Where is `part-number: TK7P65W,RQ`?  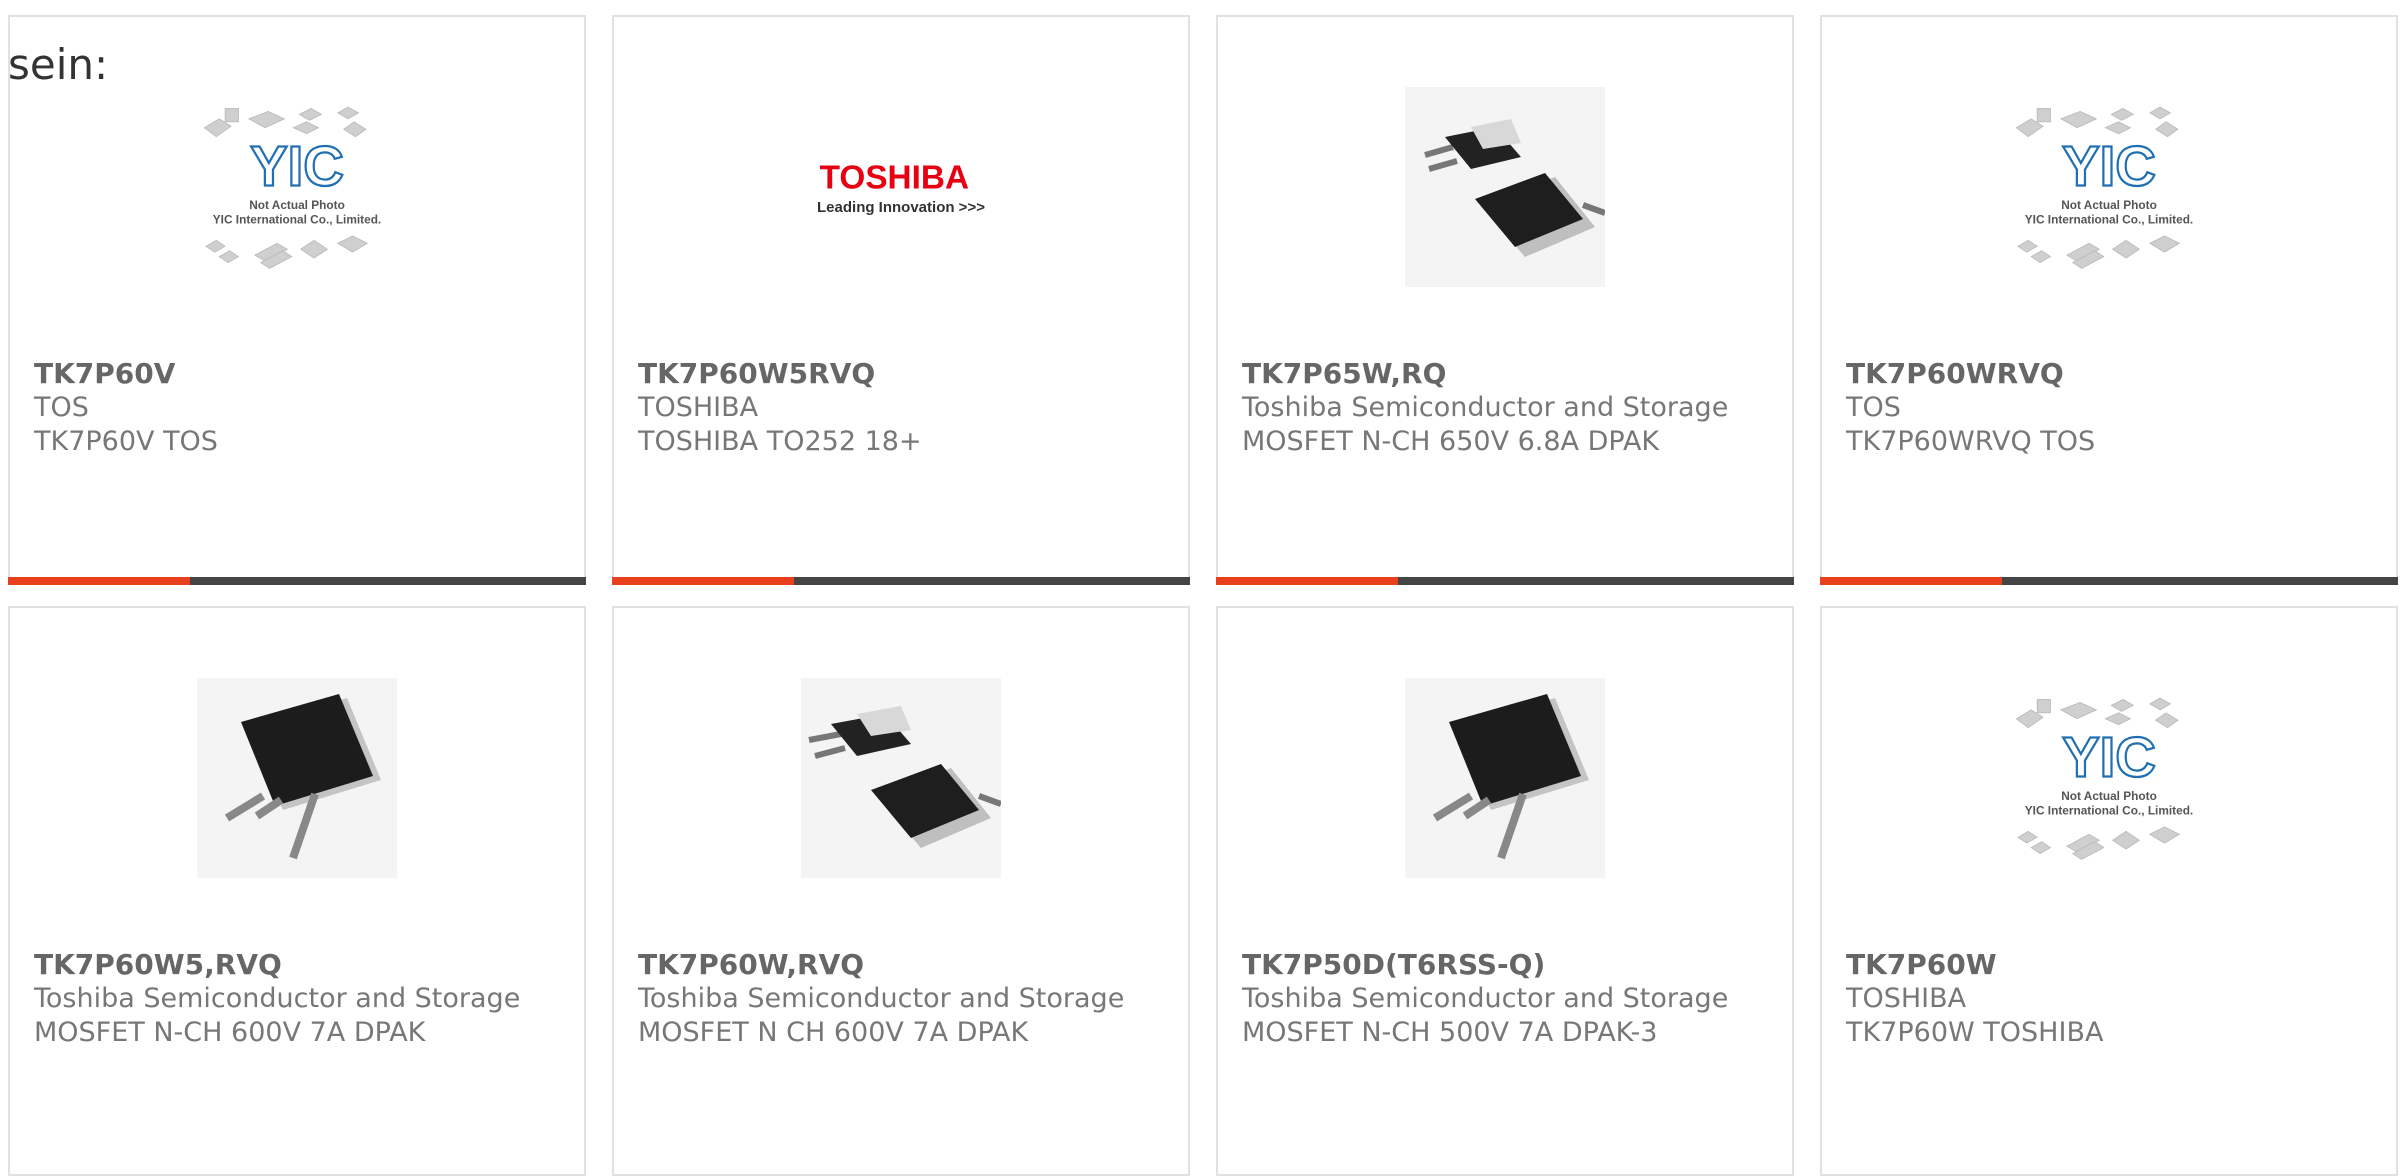
part-number: TK7P65W,RQ is located at coordinates (1497, 374).